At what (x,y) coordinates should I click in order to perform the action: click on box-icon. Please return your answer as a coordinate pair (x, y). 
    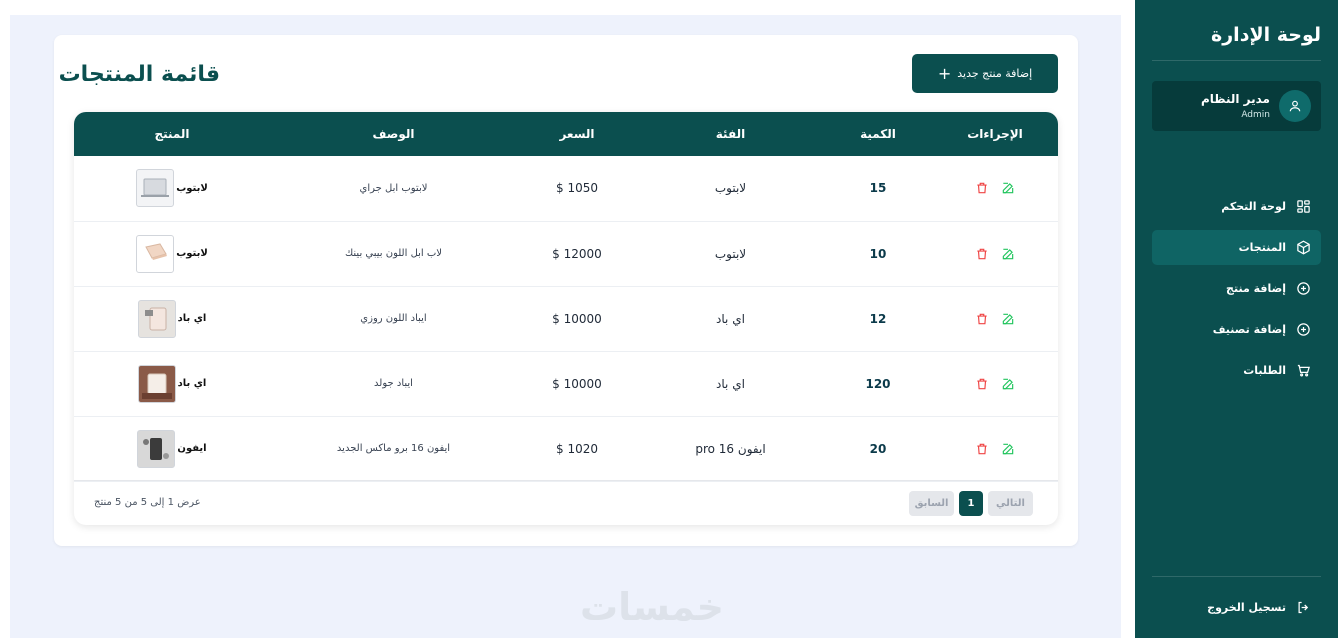
    Looking at the image, I should click on (1303, 248).